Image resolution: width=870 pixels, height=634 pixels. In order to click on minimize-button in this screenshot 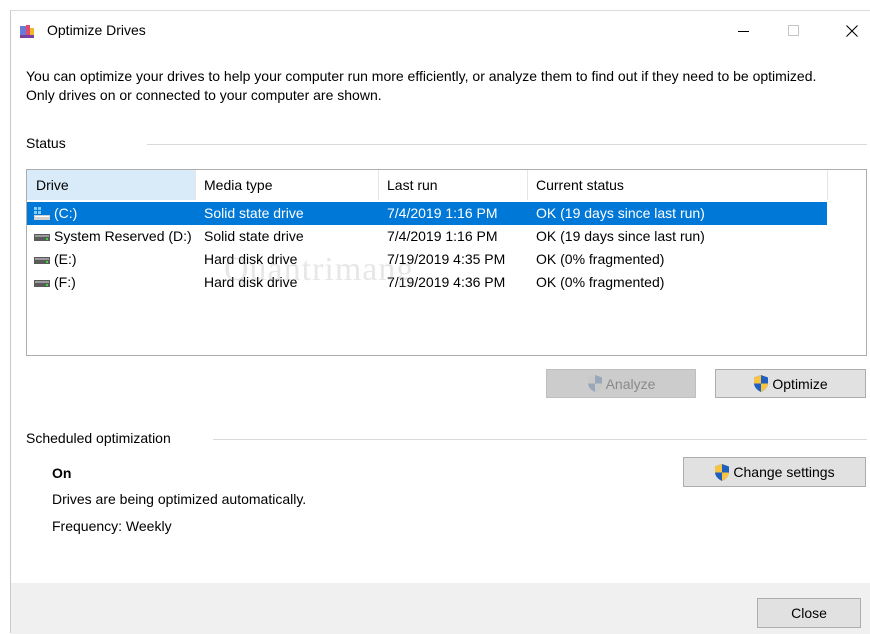, I will do `click(744, 31)`.